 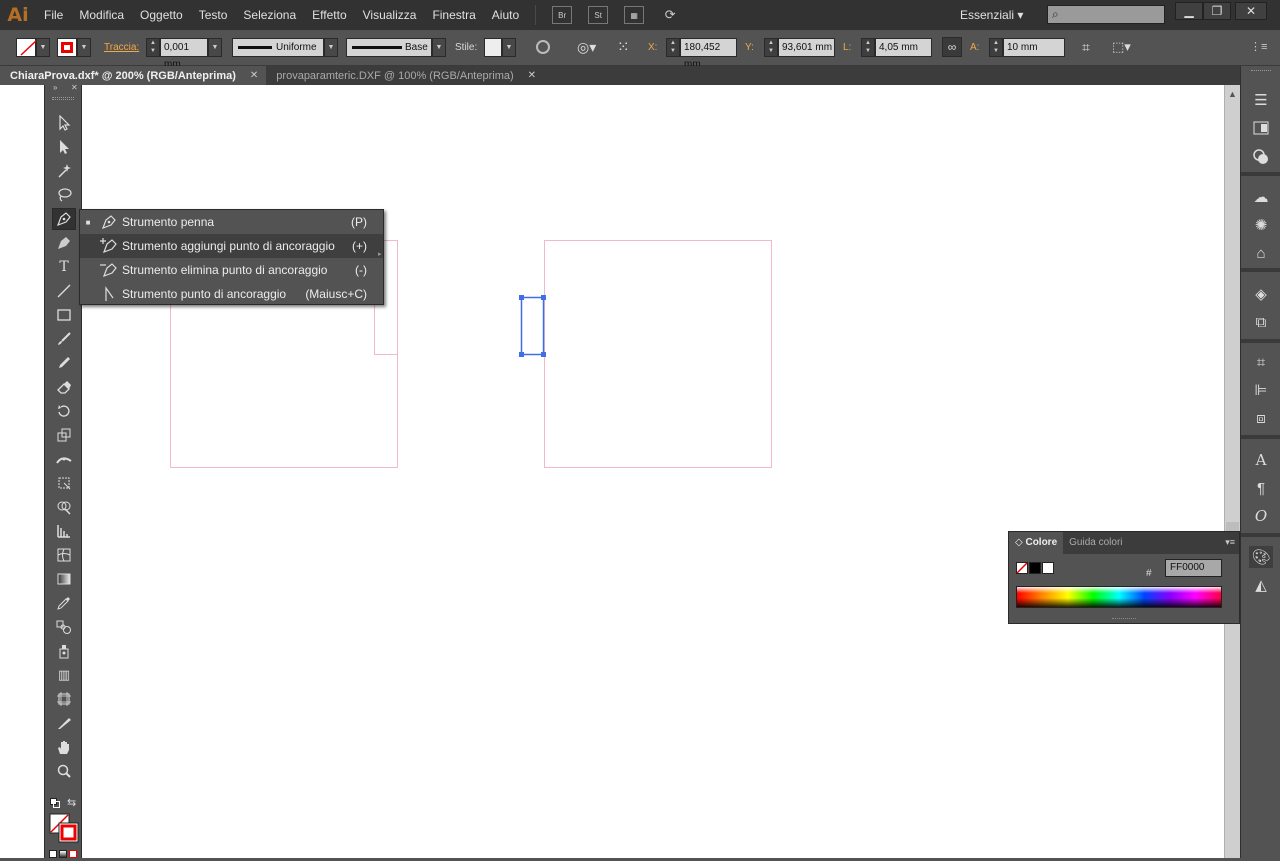 I want to click on flyout-item-anchor-point: Strumento punto di ancoraggio (Maiusc+C), so click(x=231, y=294).